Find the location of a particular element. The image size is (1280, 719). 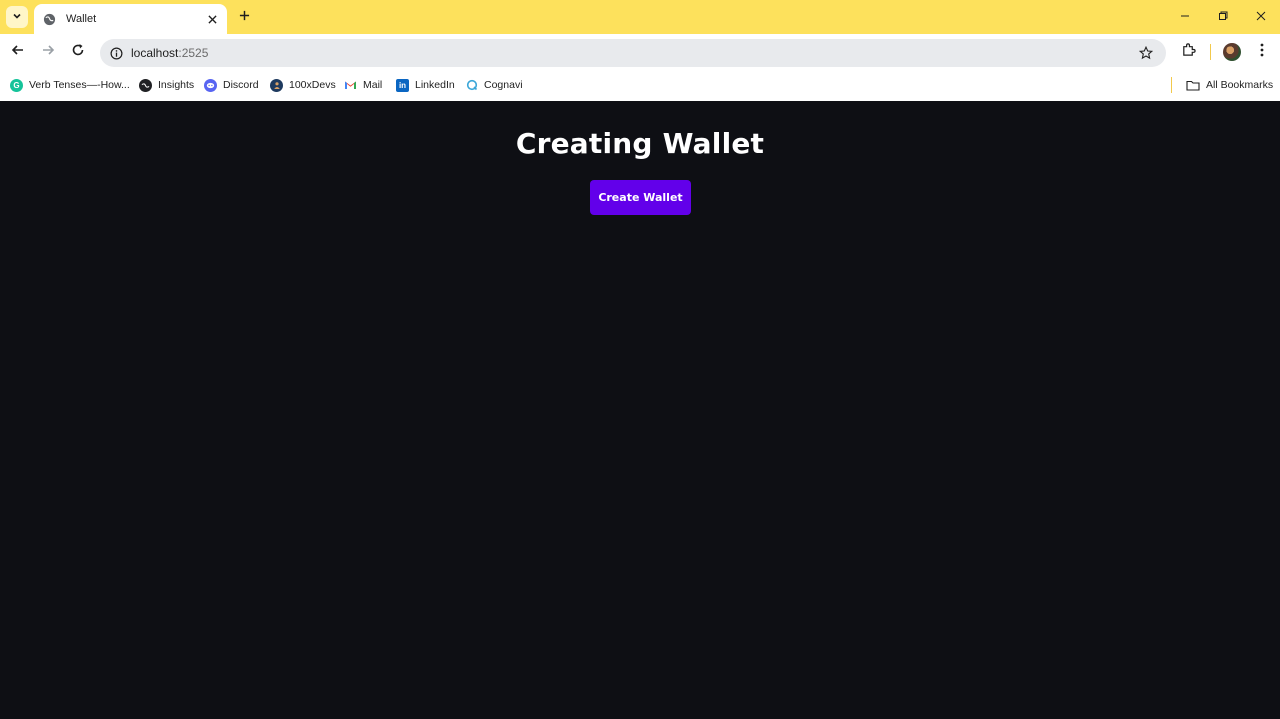

minimize-button is located at coordinates (1185, 17).